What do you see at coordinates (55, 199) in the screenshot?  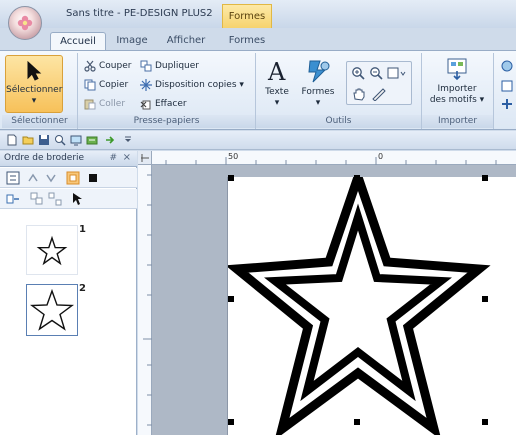 I see `ungroup-icon` at bounding box center [55, 199].